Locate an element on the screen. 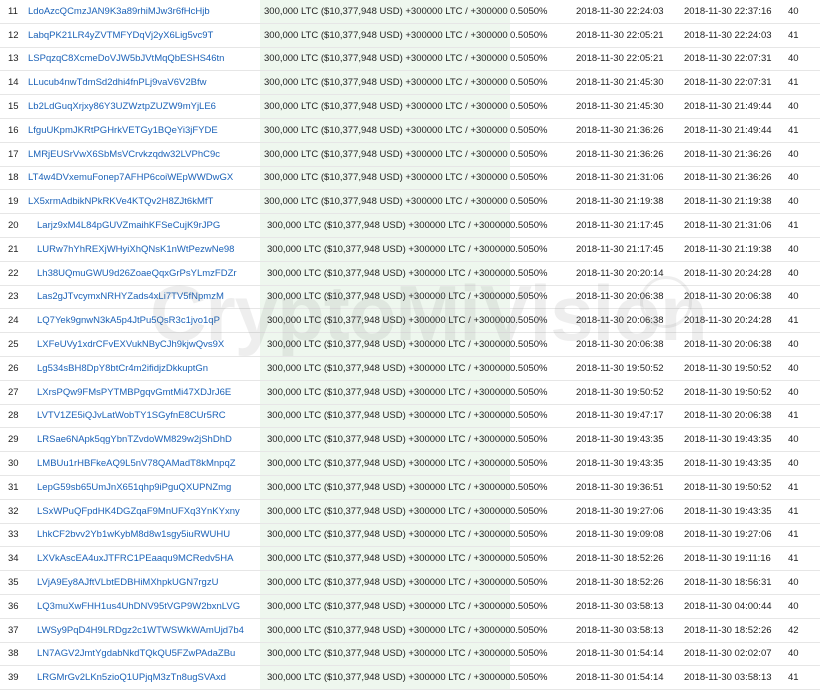  address-link: LRGMrGv2LKn5zioQ1UPjqM3zTn8ugSVAxd is located at coordinates (131, 677).